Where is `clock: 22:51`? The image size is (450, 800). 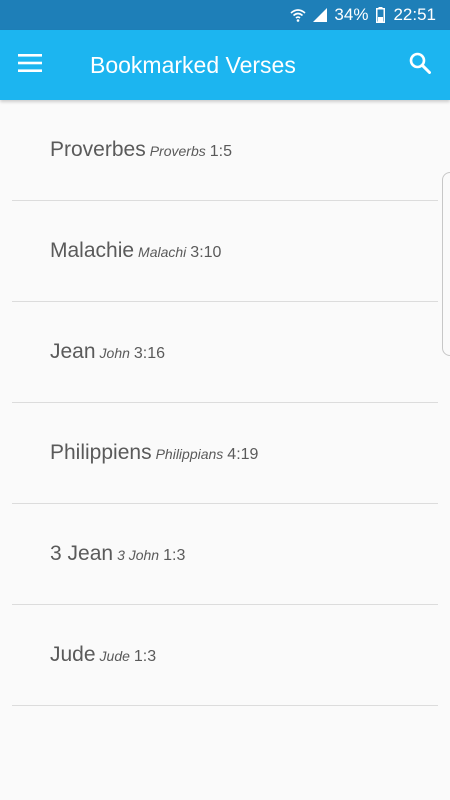
clock: 22:51 is located at coordinates (414, 14).